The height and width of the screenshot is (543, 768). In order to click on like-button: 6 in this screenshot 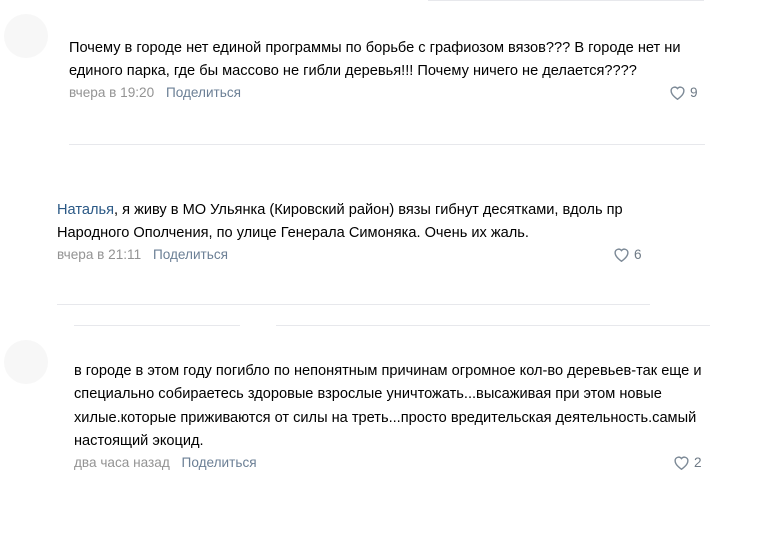, I will do `click(627, 254)`.